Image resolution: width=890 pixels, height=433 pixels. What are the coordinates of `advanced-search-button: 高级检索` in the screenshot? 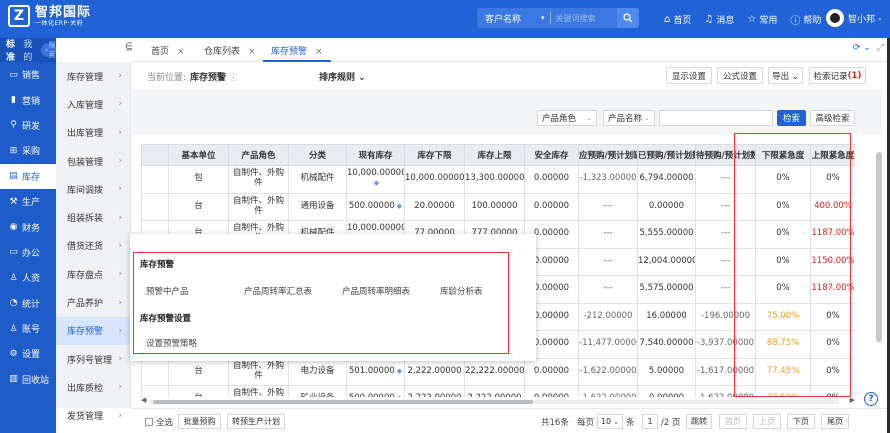 It's located at (832, 118).